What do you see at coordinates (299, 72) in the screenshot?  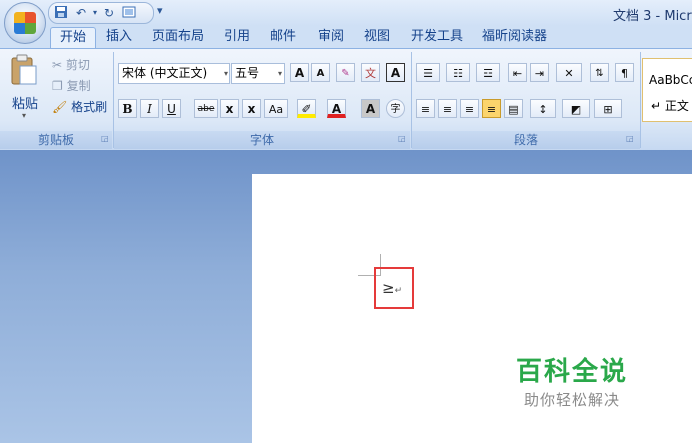 I see `grow-font-button: A` at bounding box center [299, 72].